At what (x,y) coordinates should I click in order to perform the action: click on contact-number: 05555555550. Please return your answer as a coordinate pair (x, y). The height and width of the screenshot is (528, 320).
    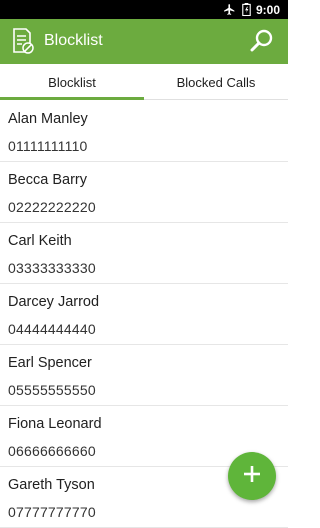
    Looking at the image, I should click on (52, 390).